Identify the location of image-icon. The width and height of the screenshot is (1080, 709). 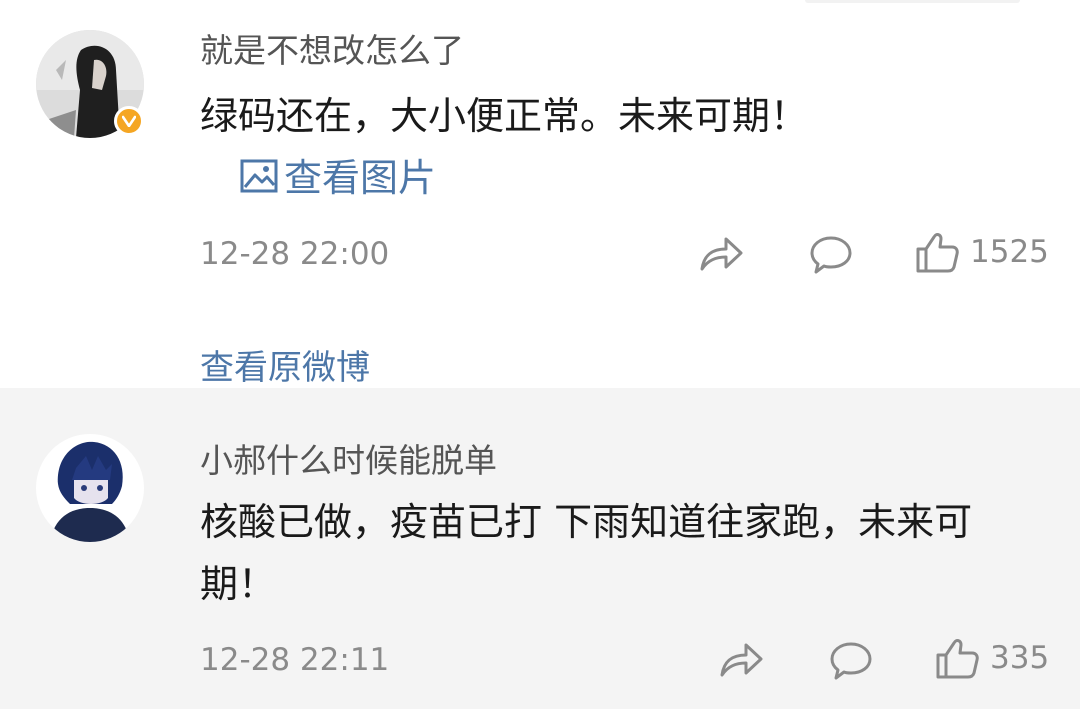
(259, 180).